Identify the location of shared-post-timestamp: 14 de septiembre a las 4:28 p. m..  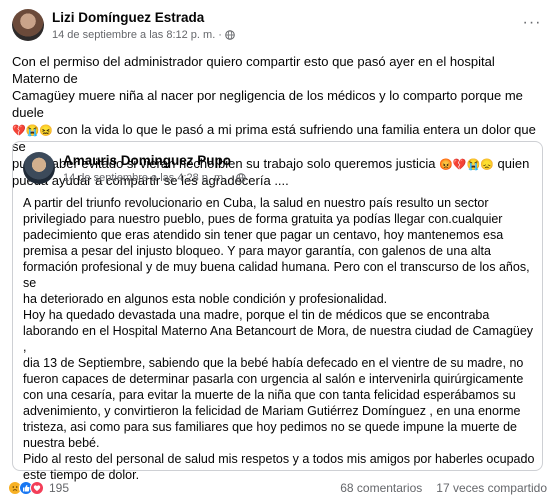
(144, 178).